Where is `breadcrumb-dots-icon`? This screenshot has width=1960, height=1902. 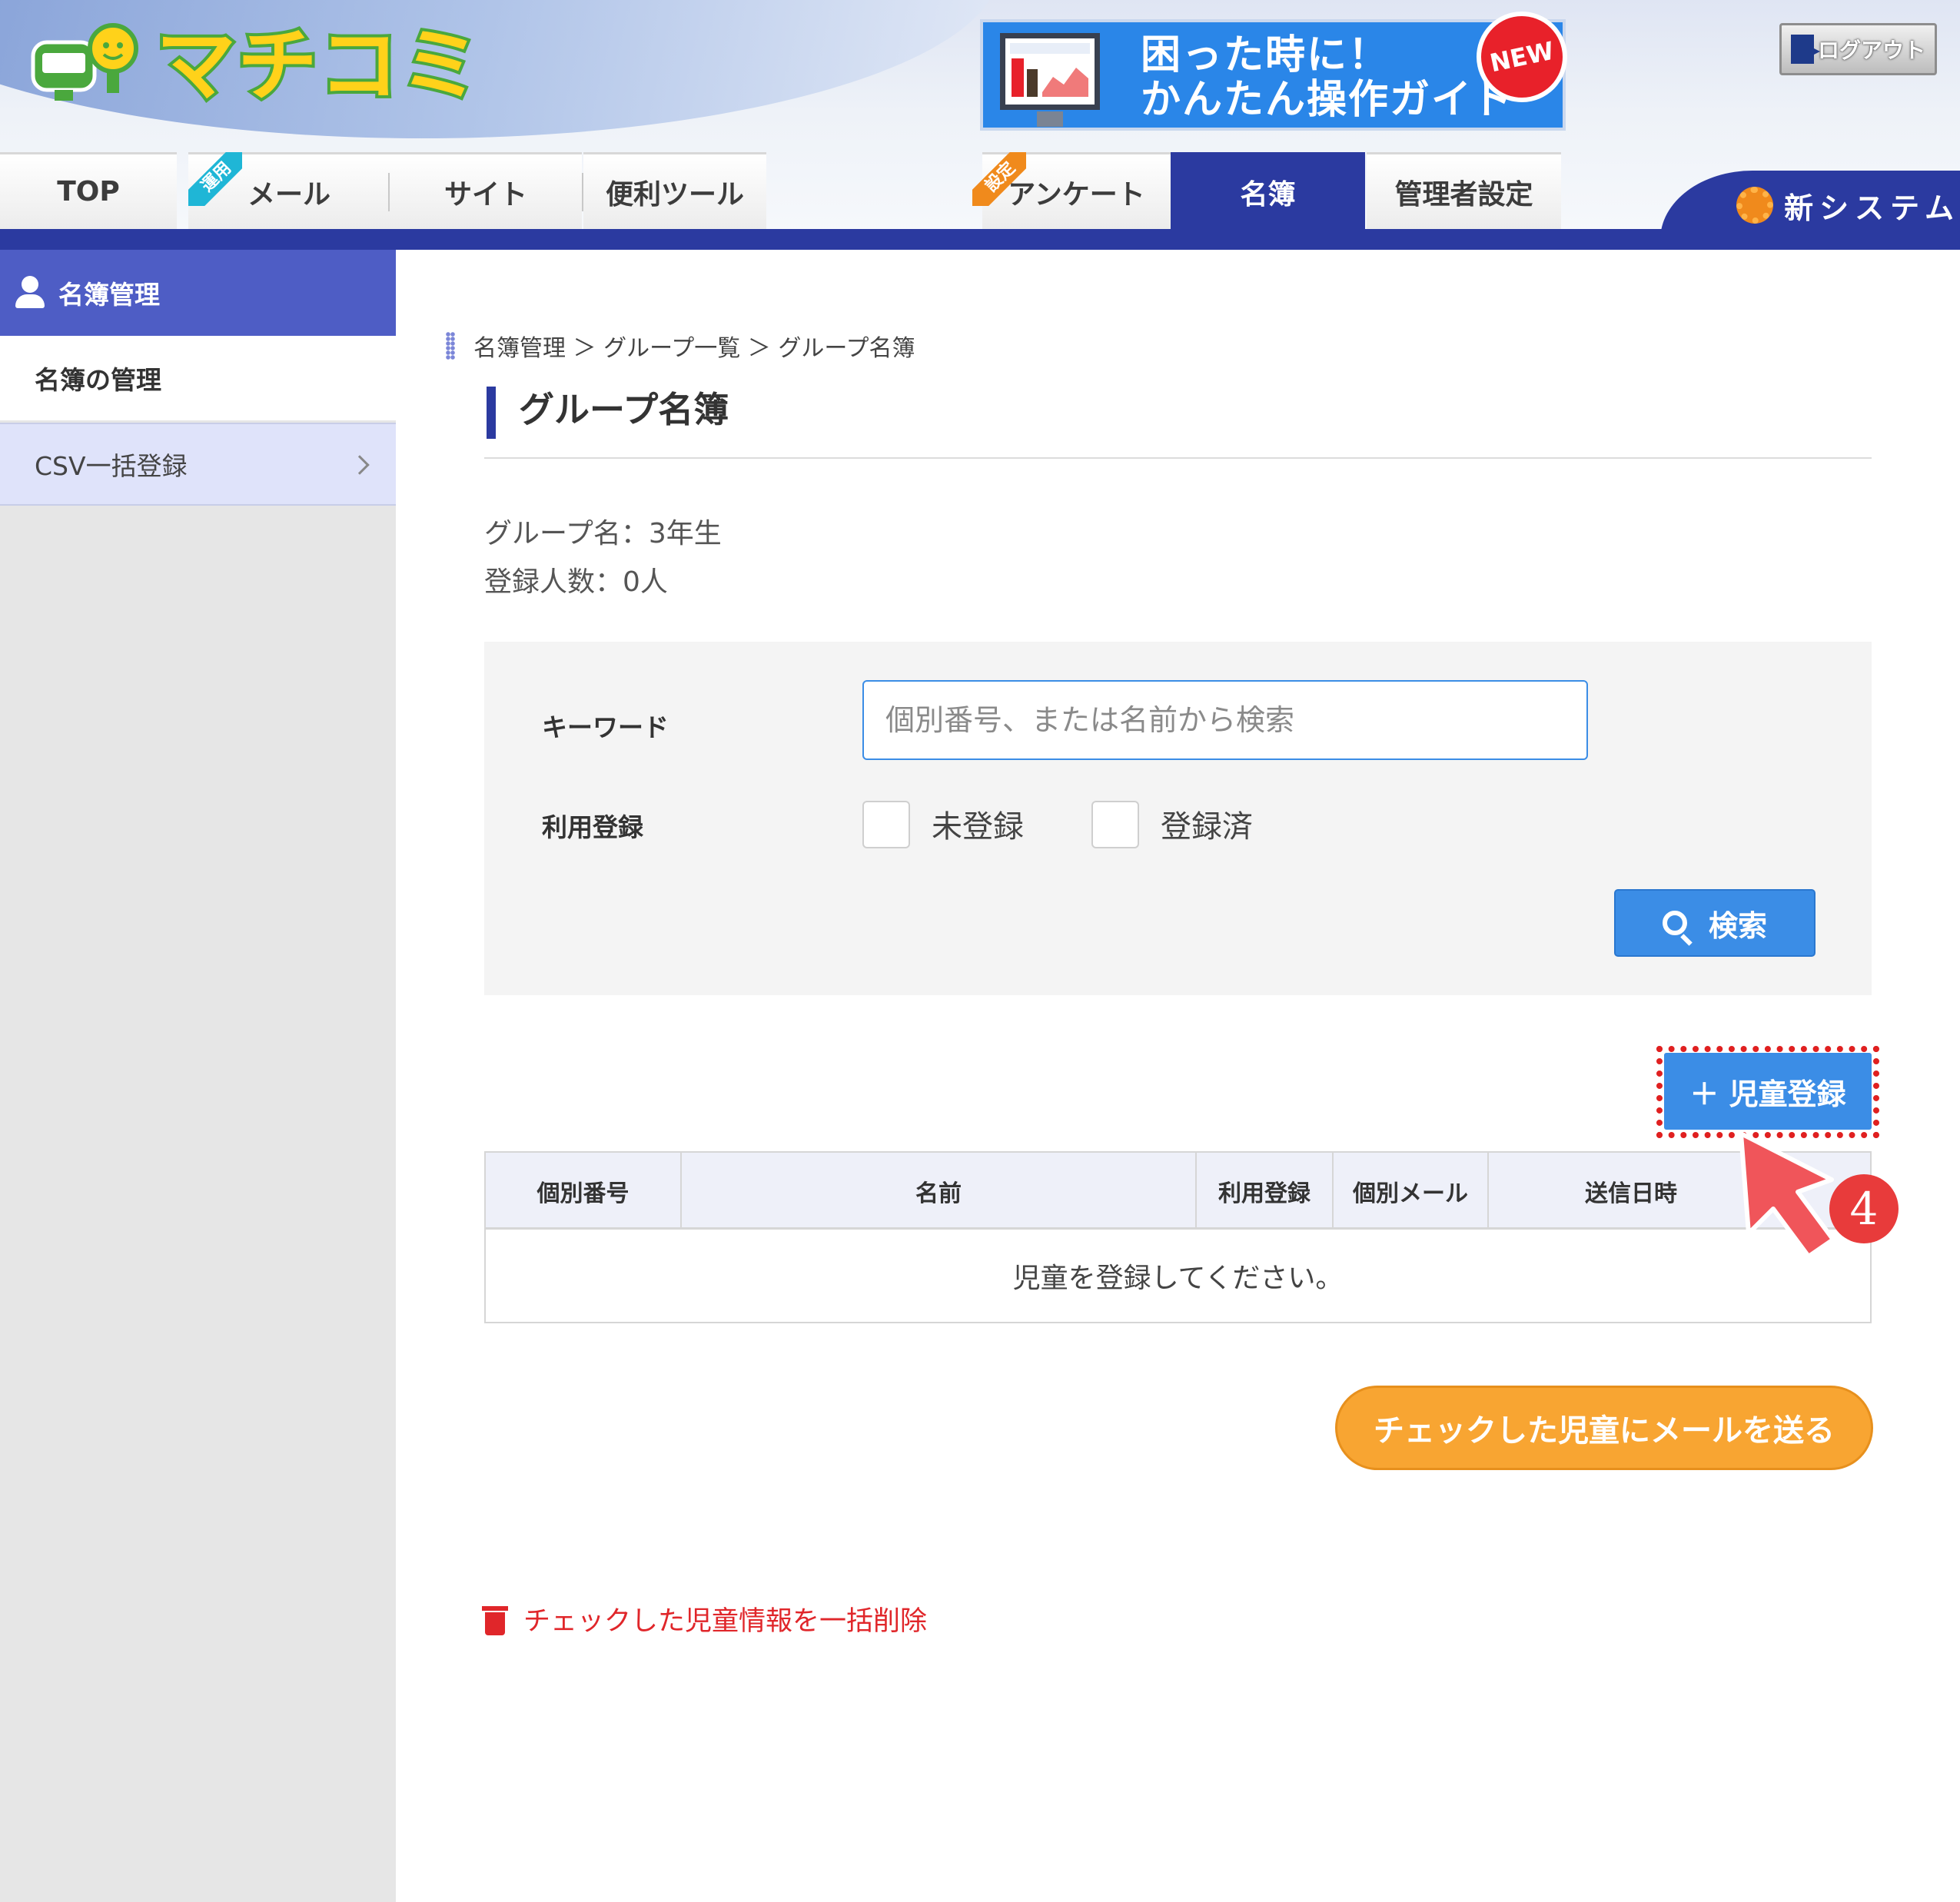
breadcrumb-dots-icon is located at coordinates (450, 346).